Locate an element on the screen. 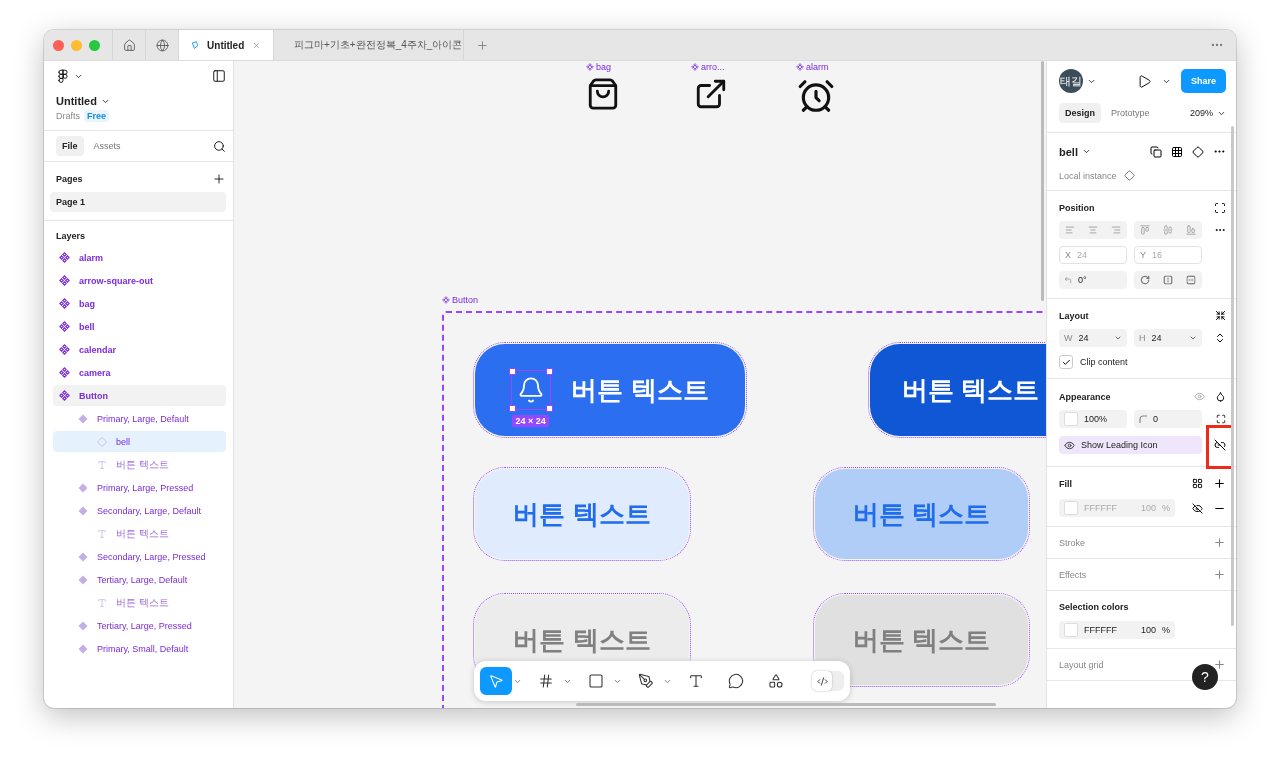 This screenshot has height=766, width=1280. layer-item: Primary, Large, Pressed is located at coordinates (139, 487).